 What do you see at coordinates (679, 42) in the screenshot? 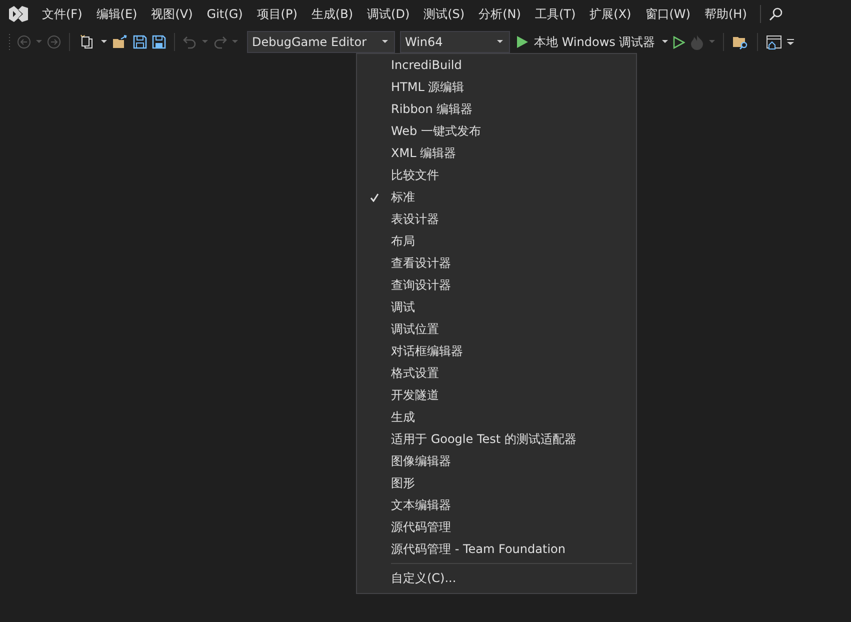
I see `play-outline-icon` at bounding box center [679, 42].